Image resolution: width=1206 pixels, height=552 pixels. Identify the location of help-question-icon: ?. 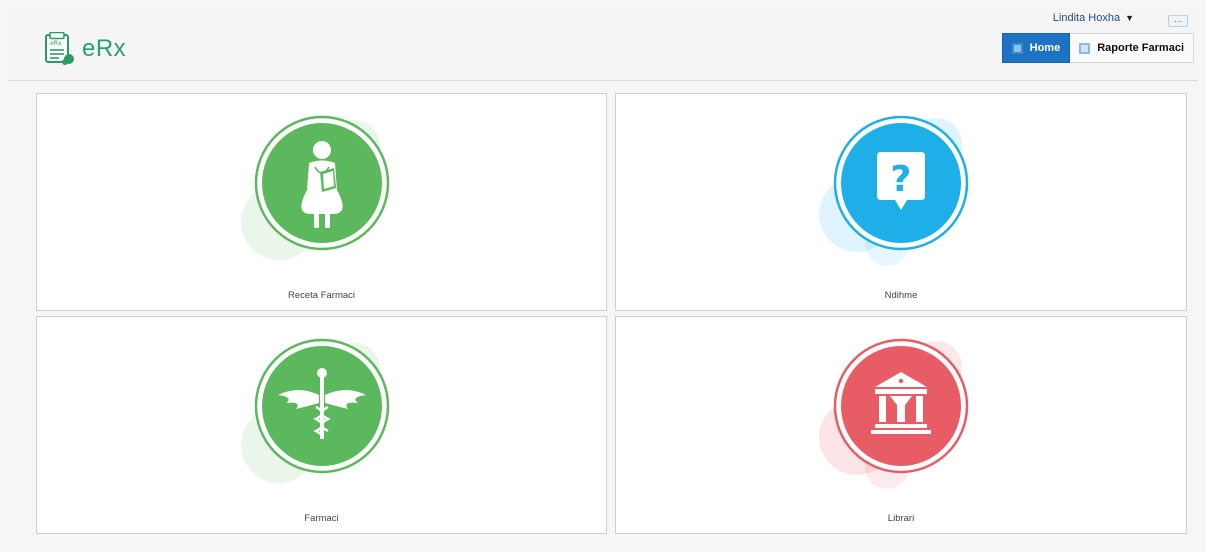
(894, 190).